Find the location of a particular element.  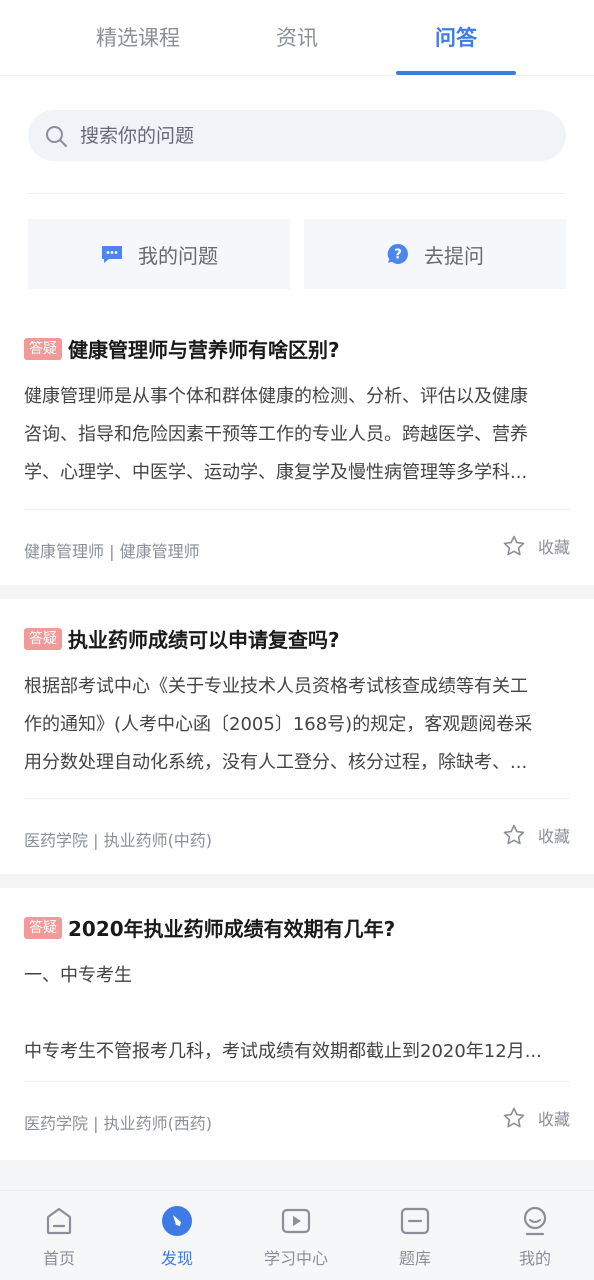

nav-profile: 我的 is located at coordinates (535, 1235).